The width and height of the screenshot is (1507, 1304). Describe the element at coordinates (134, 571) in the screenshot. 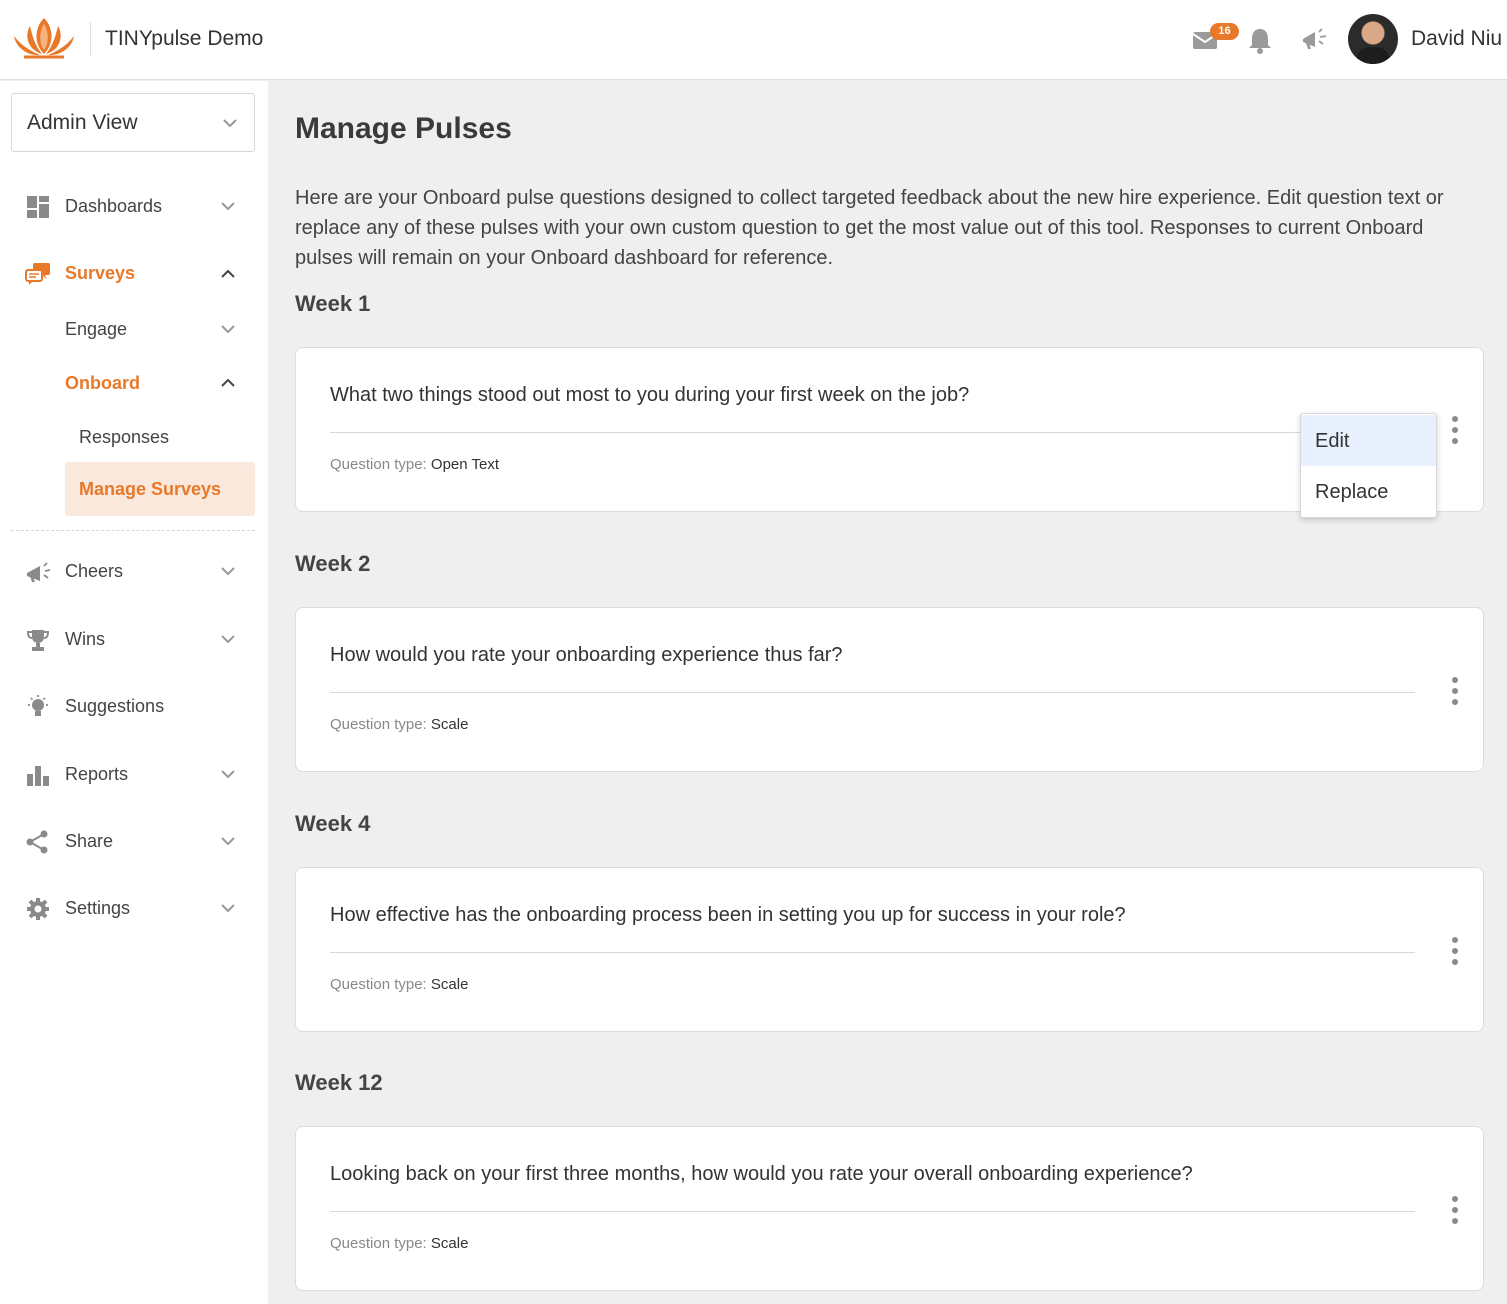

I see `sidebar-item-cheers: Cheers` at that location.